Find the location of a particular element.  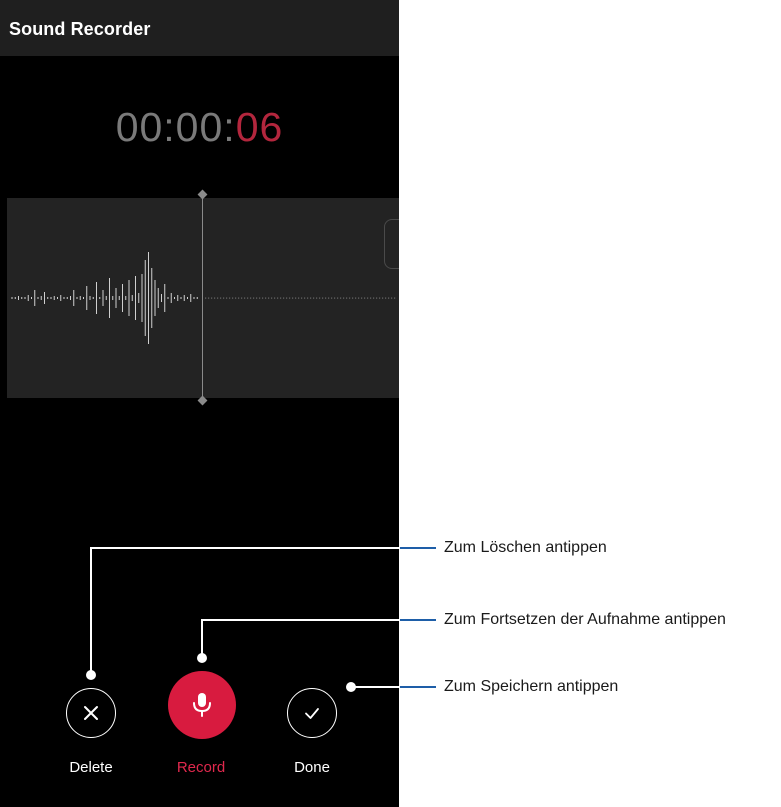

callout-delete: Zum Löschen antippen is located at coordinates (525, 547).